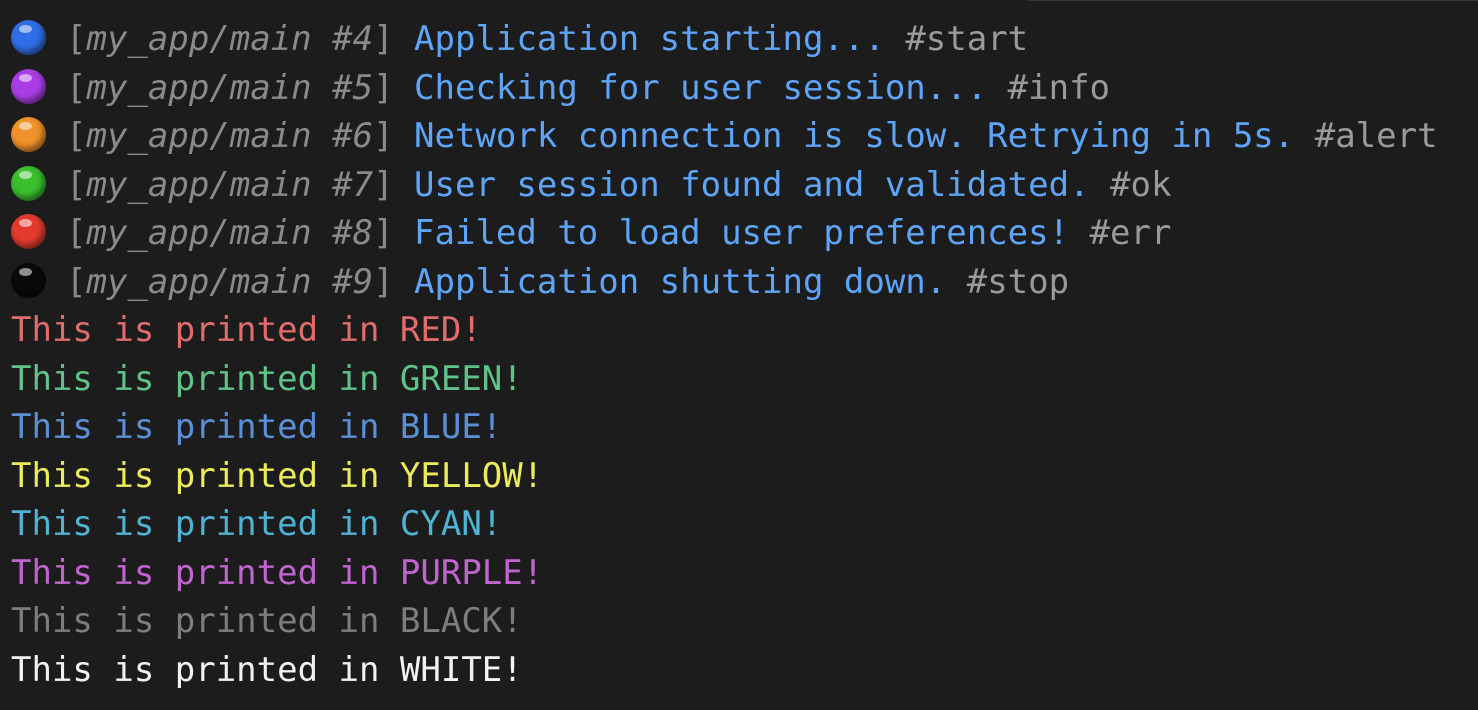 The image size is (1478, 710). Describe the element at coordinates (267, 669) in the screenshot. I see `color-line-white: This is printed in WHITE!` at that location.